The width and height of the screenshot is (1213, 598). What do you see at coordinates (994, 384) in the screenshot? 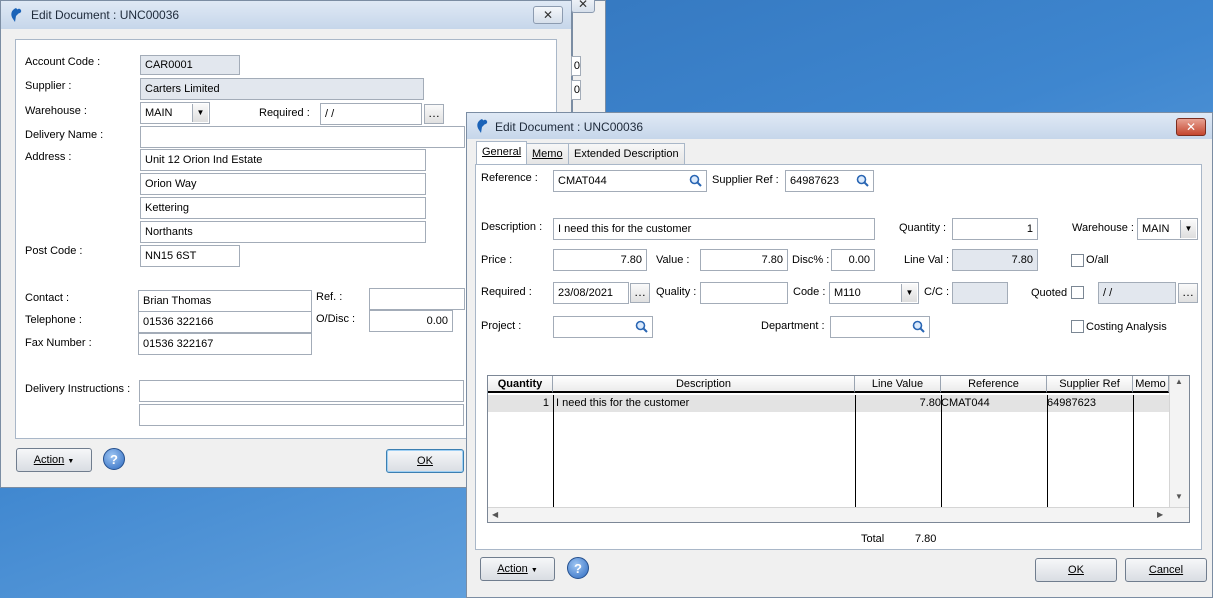
I see `col-reference-header: Reference` at bounding box center [994, 384].